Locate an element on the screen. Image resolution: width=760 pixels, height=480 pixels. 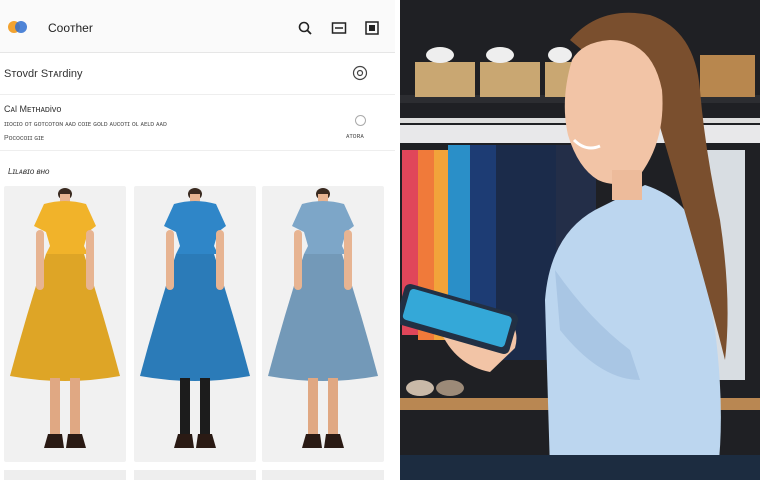
section-title: Cᴀl Mᴇᴛʜᴀᴅiᴠᴏ is located at coordinates (33, 109).